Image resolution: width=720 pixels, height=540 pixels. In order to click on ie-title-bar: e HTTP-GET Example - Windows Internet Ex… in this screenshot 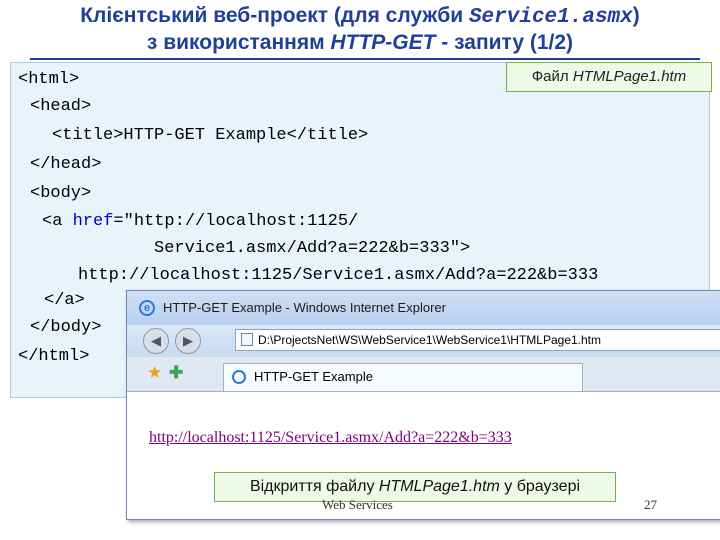, I will do `click(423, 308)`.